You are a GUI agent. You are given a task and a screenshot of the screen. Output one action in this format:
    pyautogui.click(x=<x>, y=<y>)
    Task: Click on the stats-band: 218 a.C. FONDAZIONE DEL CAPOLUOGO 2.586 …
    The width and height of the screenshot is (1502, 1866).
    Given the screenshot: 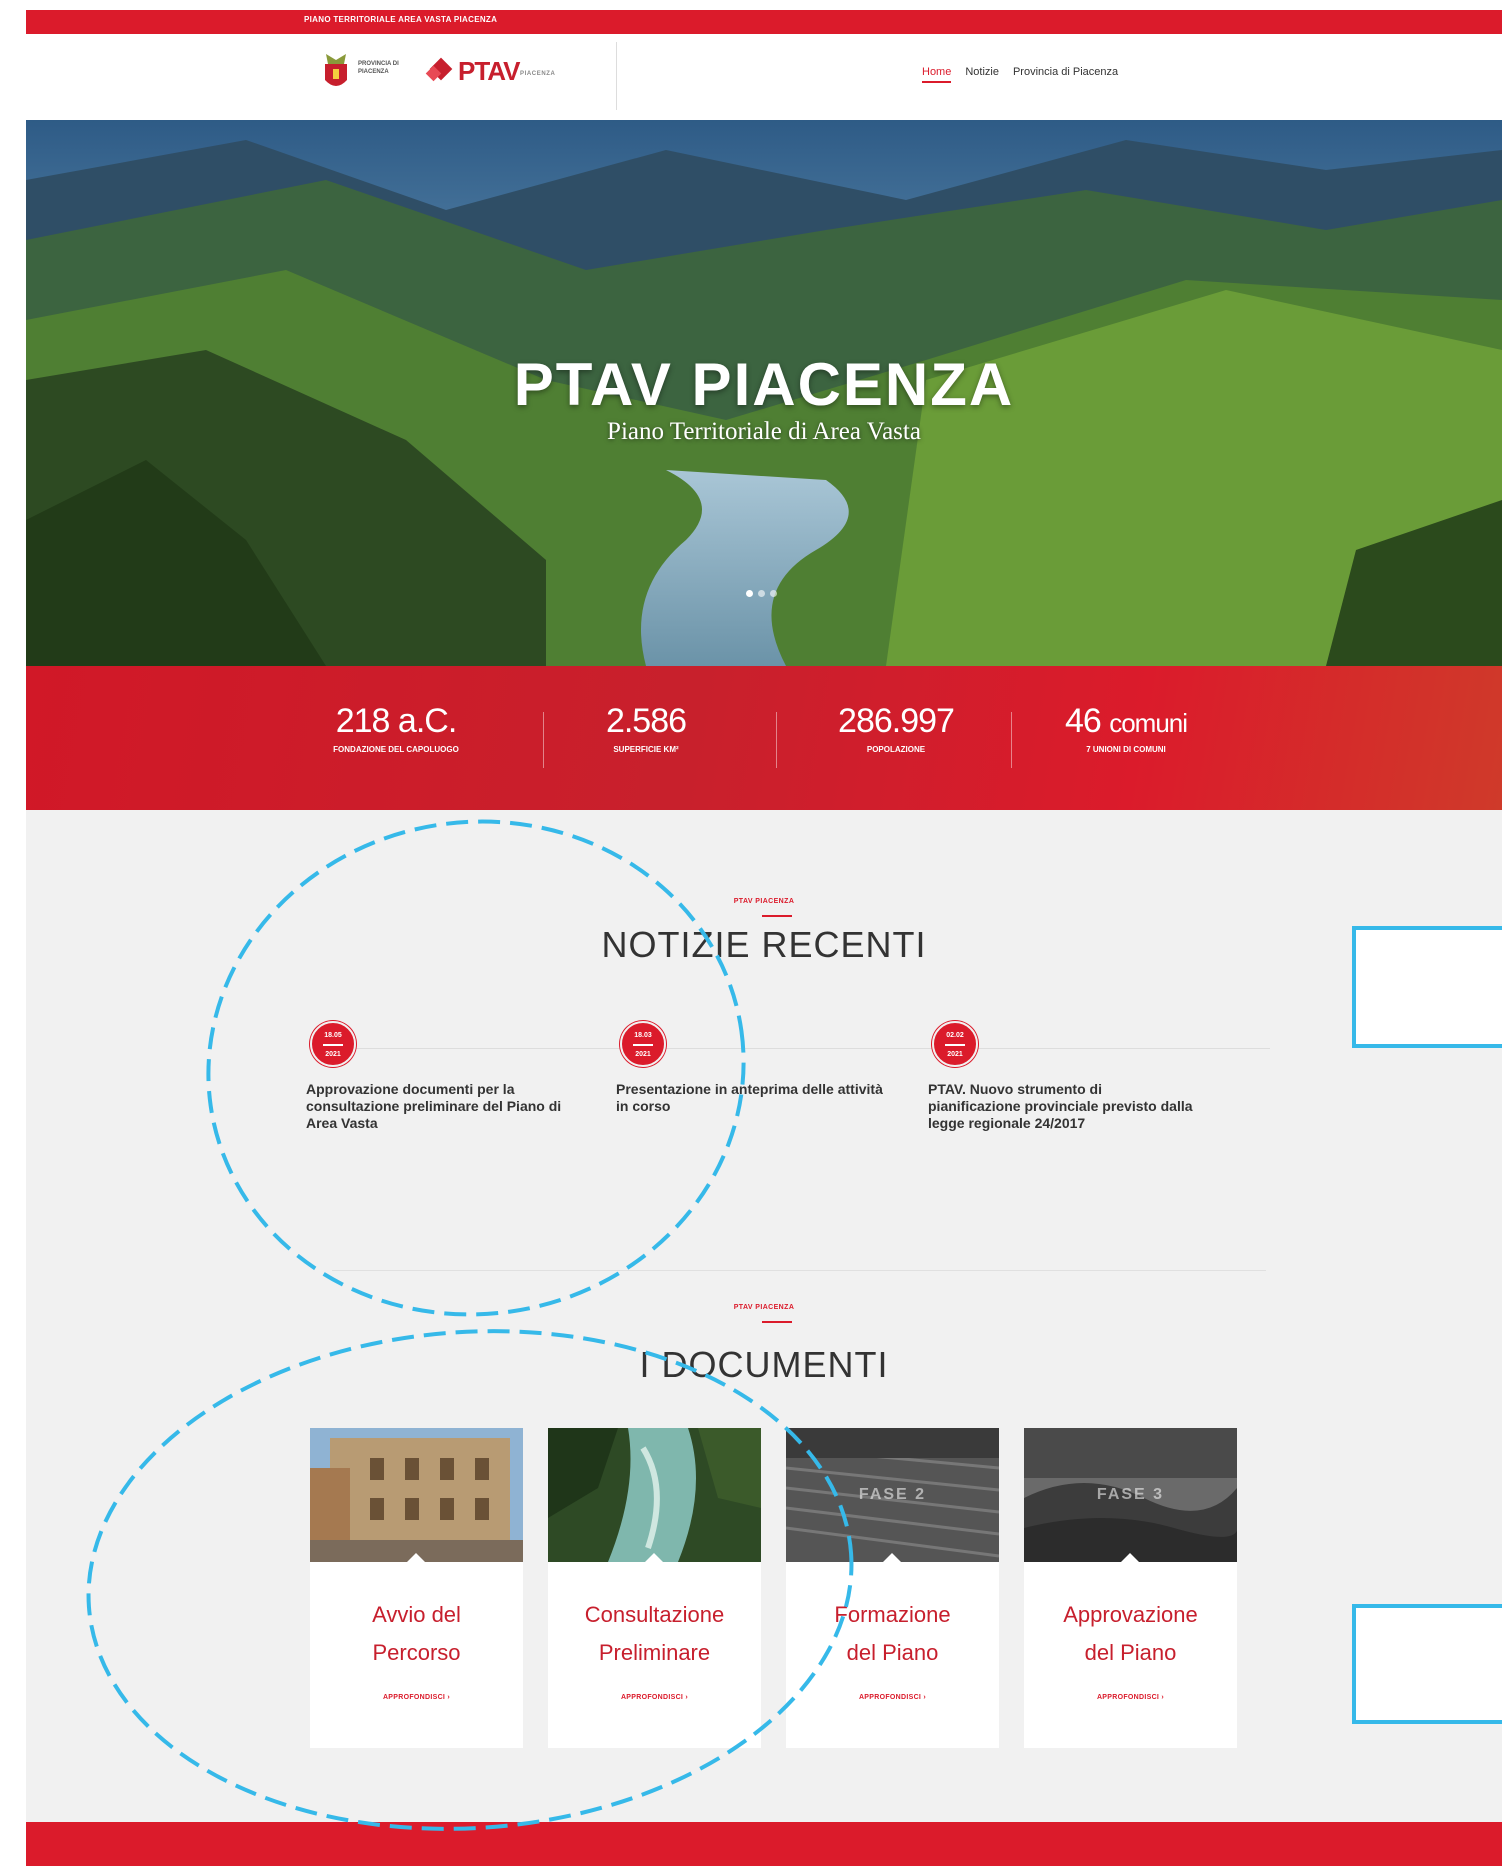 What is the action you would take?
    pyautogui.click(x=764, y=738)
    